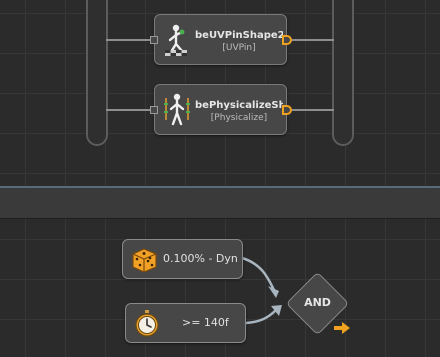 The image size is (440, 357). Describe the element at coordinates (147, 323) in the screenshot. I see `stopwatch-icon` at that location.